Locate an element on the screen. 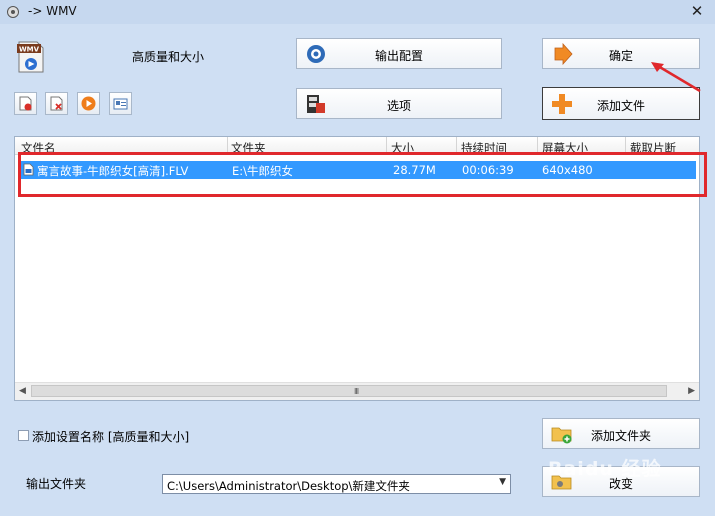  clear-list-button is located at coordinates (56, 103).